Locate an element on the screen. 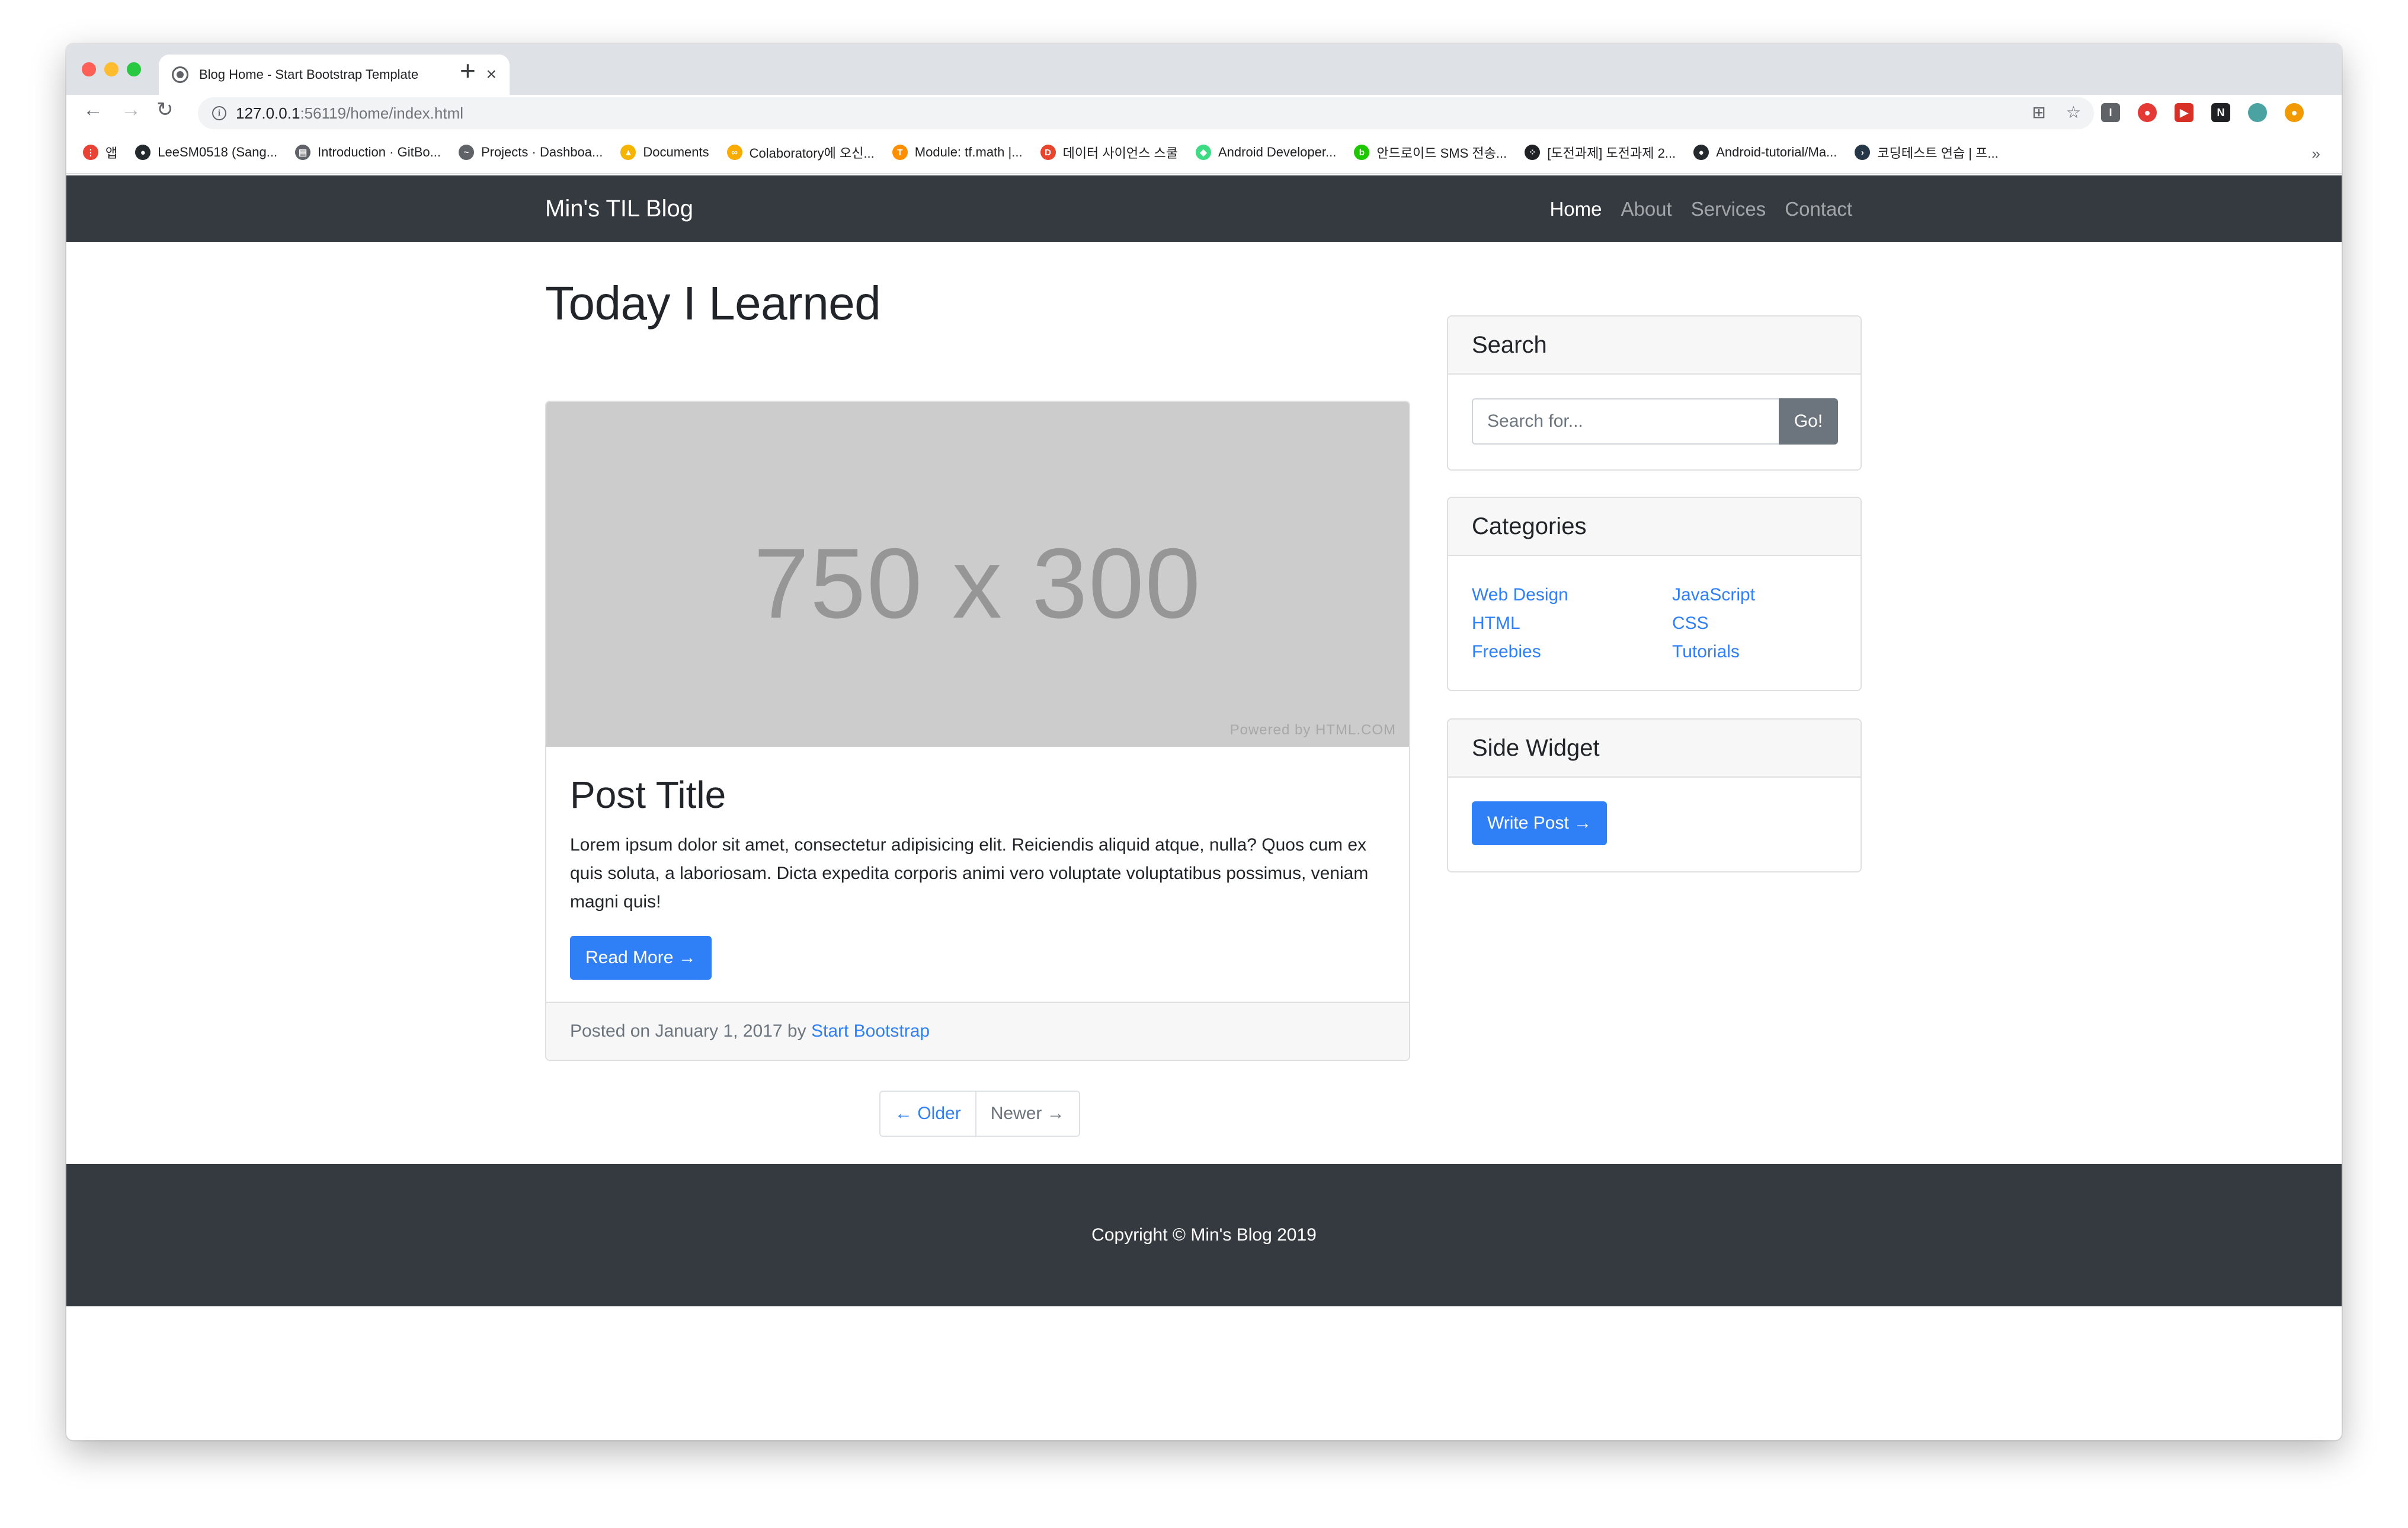 Image resolution: width=2408 pixels, height=1528 pixels. author-link: Start Bootstrap is located at coordinates (870, 1031).